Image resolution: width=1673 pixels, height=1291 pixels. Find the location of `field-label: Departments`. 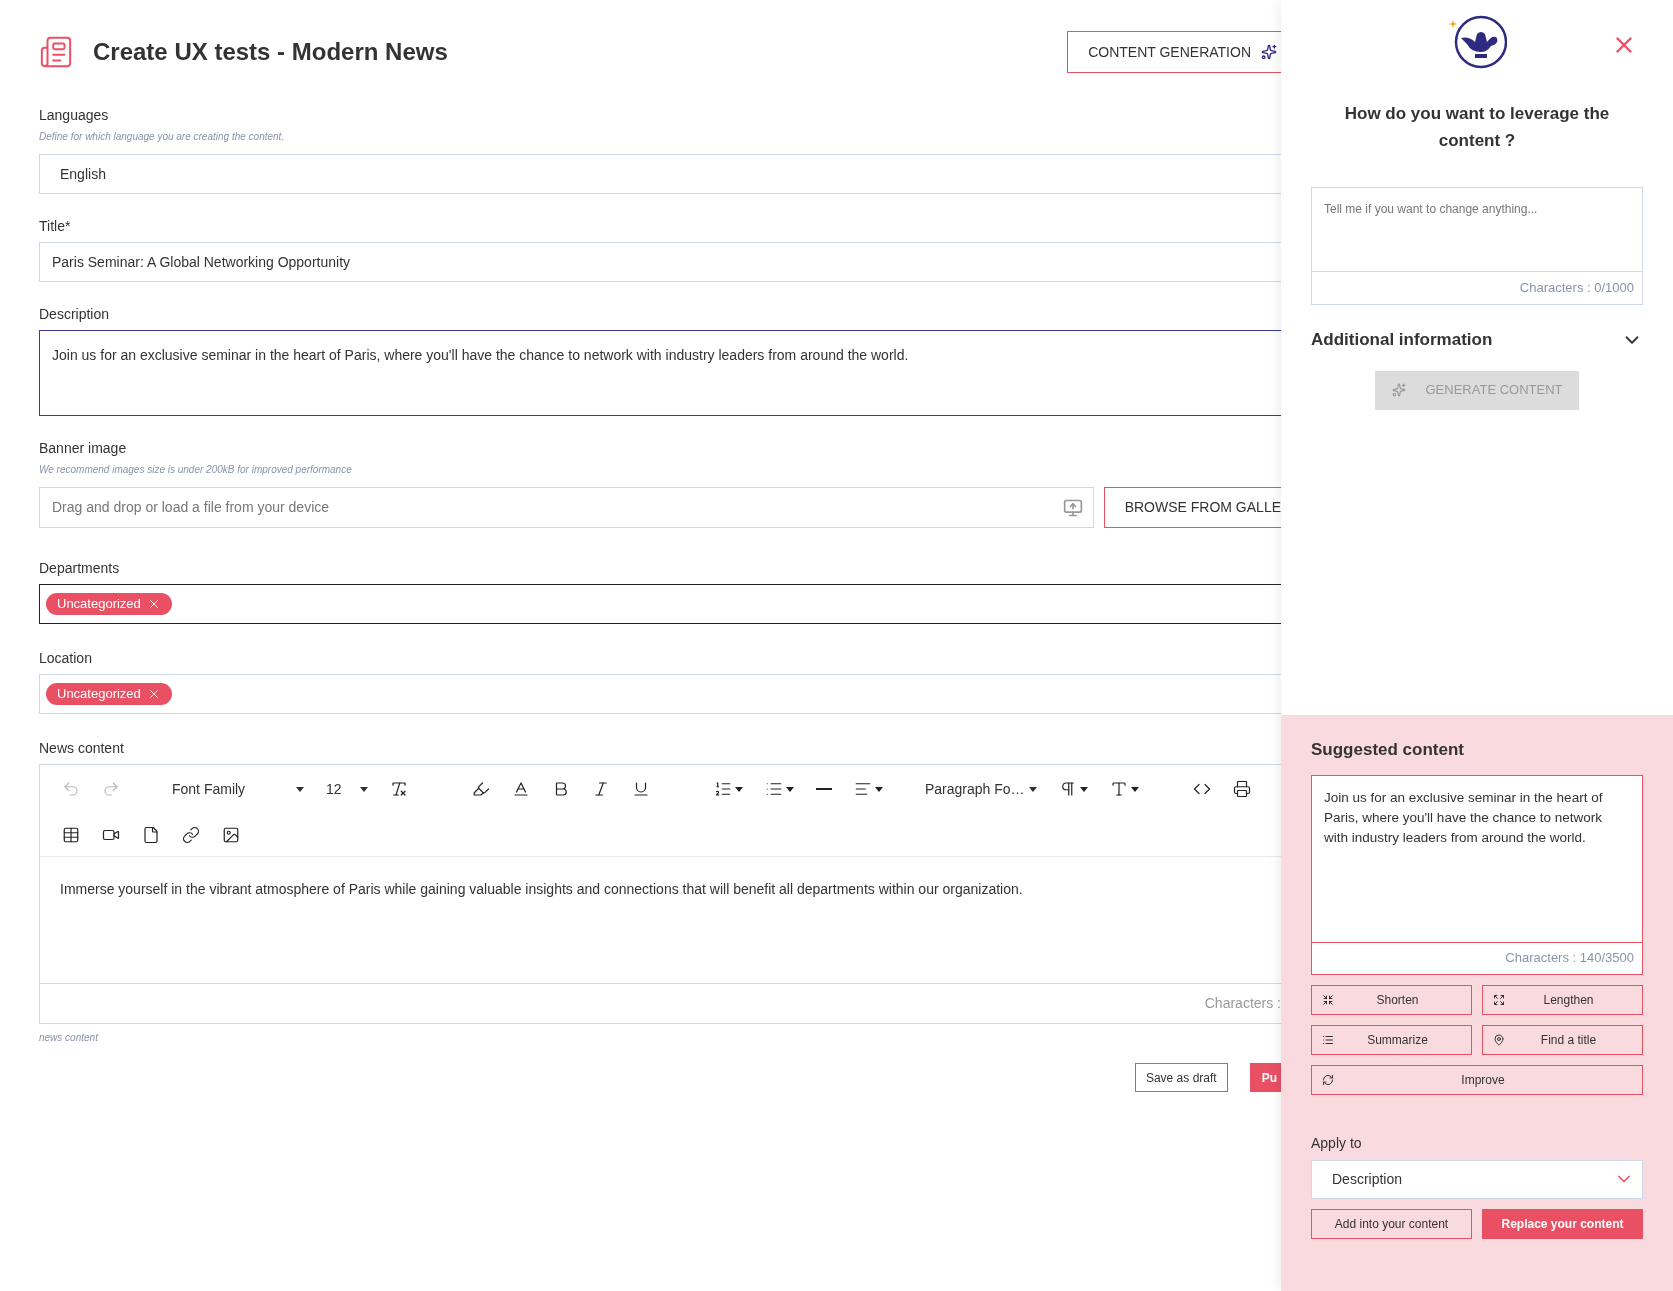

field-label: Departments is located at coordinates (80, 568).